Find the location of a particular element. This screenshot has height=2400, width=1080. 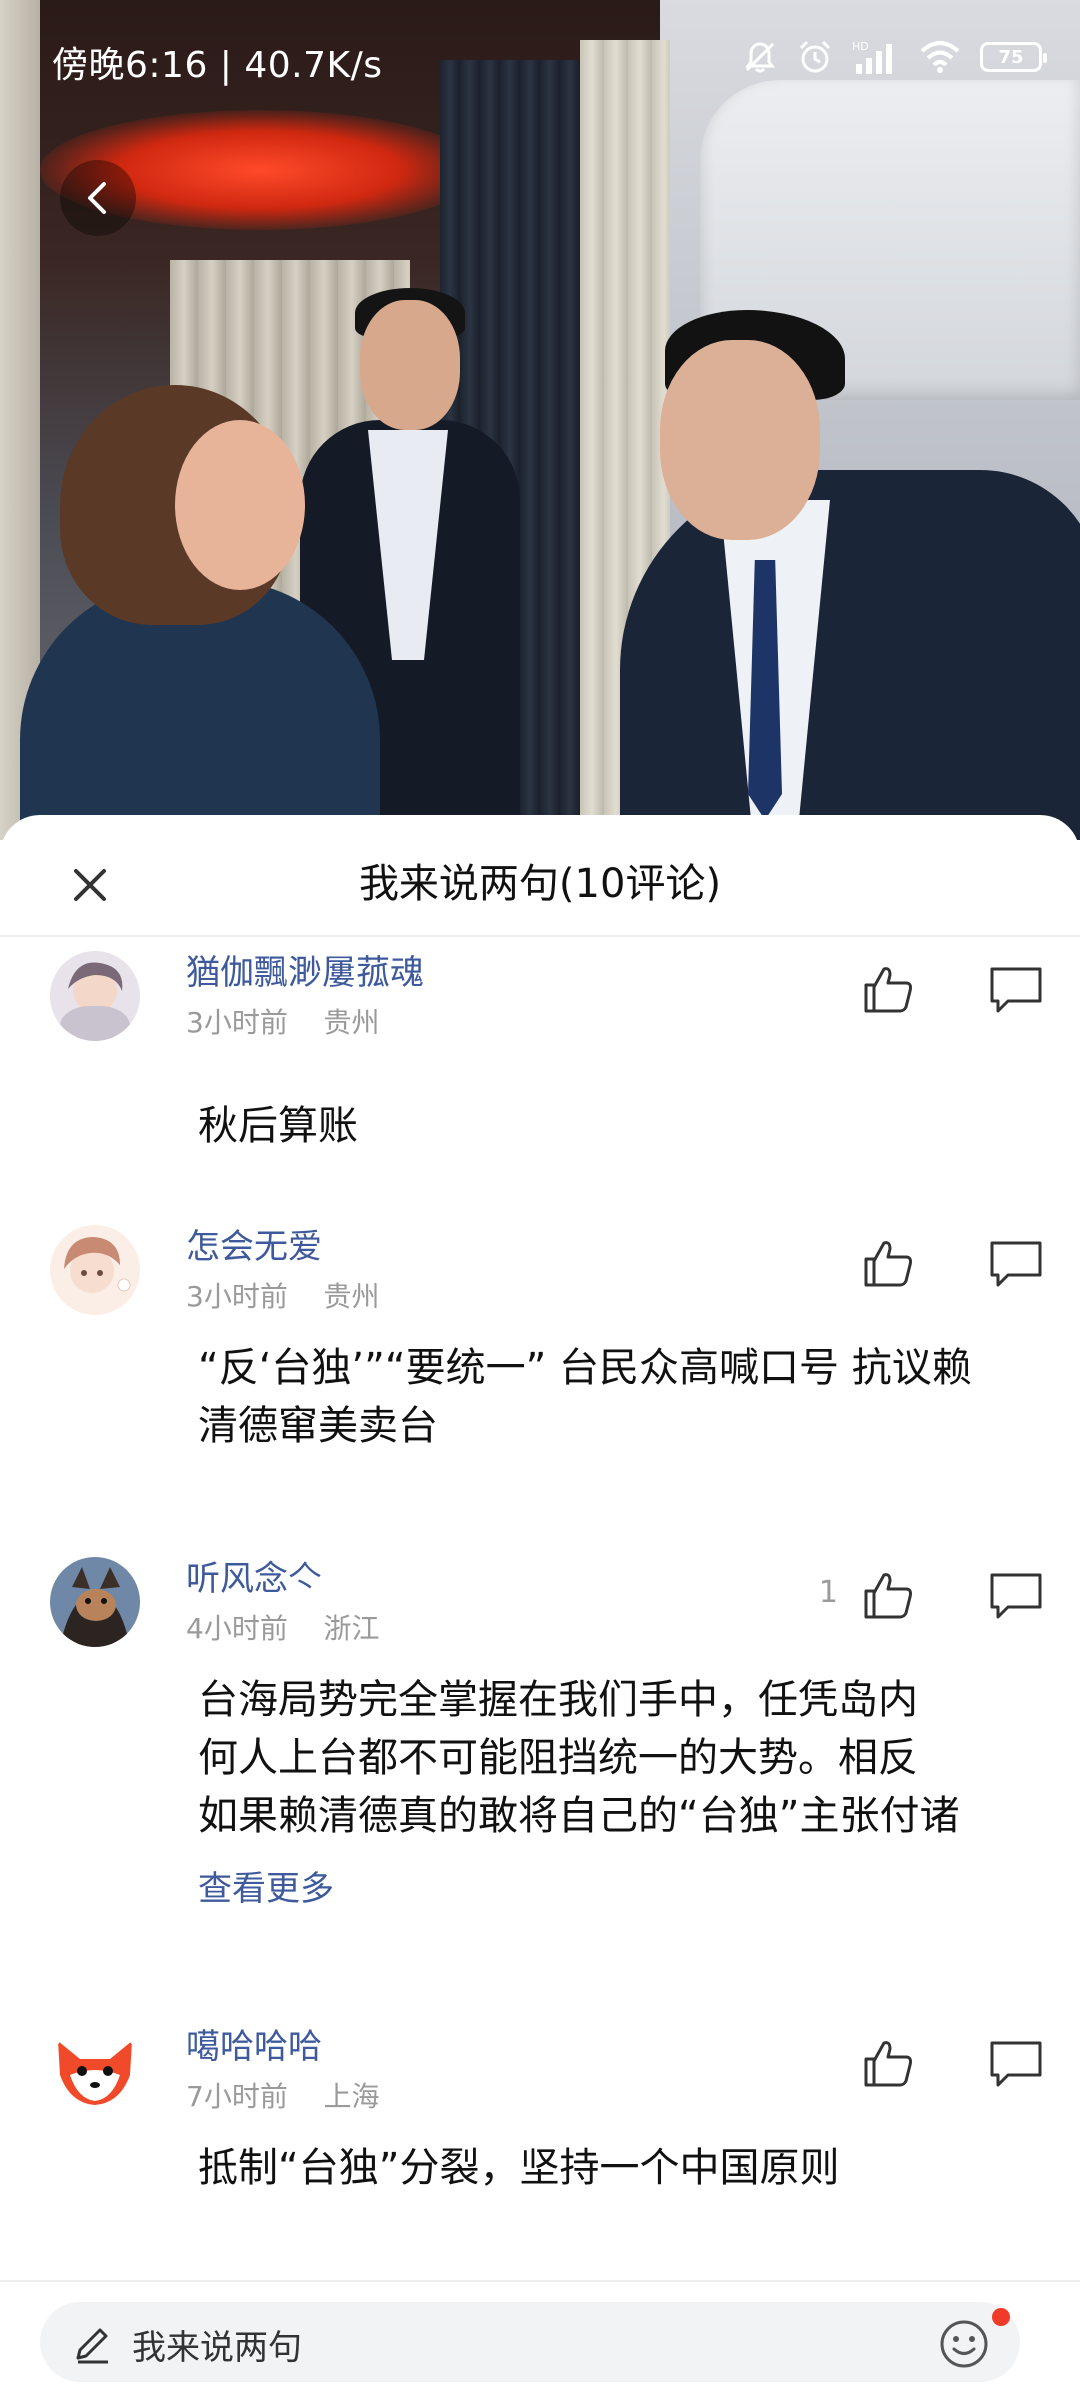

comment-username: 猶伽飄渺屢菰魂 is located at coordinates (305, 969).